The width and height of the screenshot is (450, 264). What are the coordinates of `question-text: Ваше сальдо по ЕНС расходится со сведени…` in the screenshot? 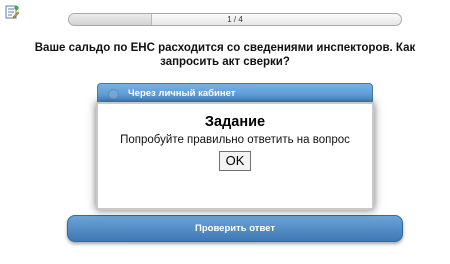 It's located at (225, 55).